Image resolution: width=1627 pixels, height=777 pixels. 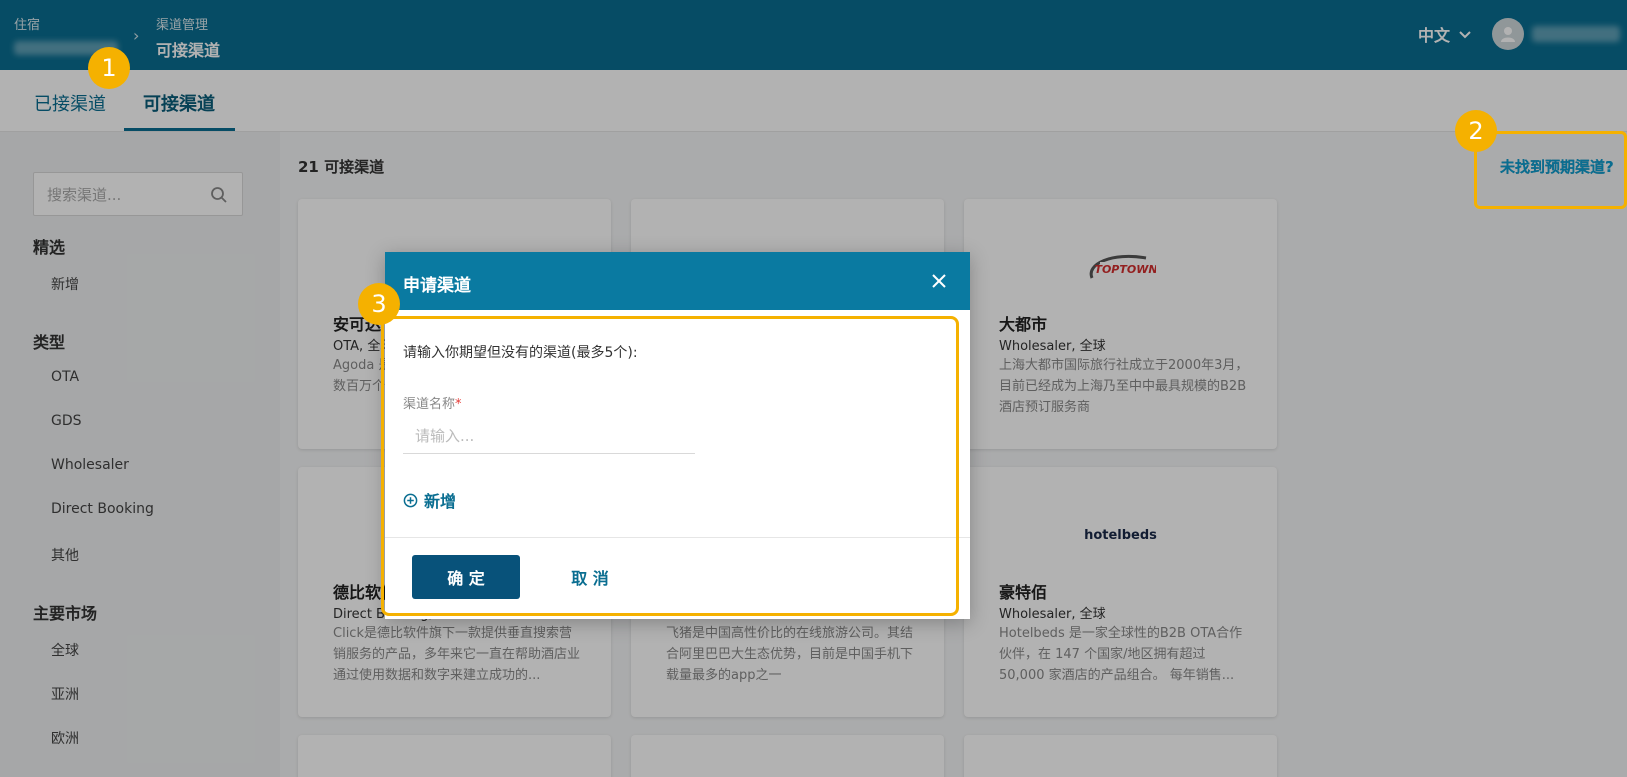 What do you see at coordinates (1550, 170) in the screenshot?
I see `highlight-box-not-found` at bounding box center [1550, 170].